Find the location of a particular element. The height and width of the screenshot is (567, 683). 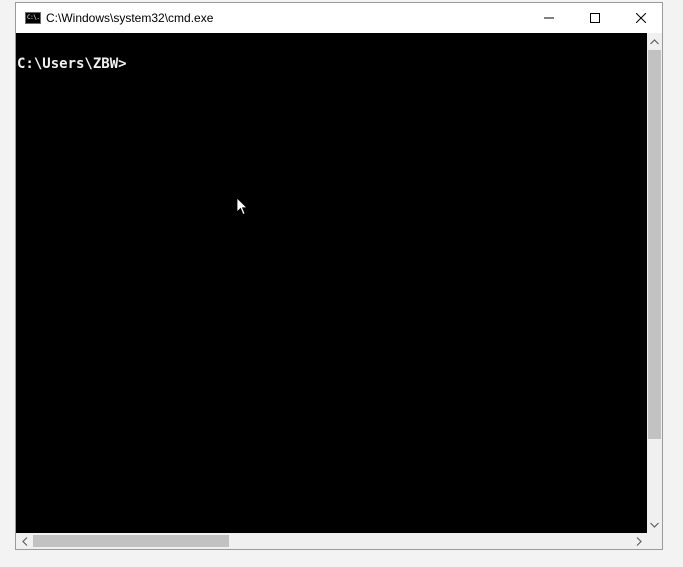

minimize-icon is located at coordinates (549, 18).